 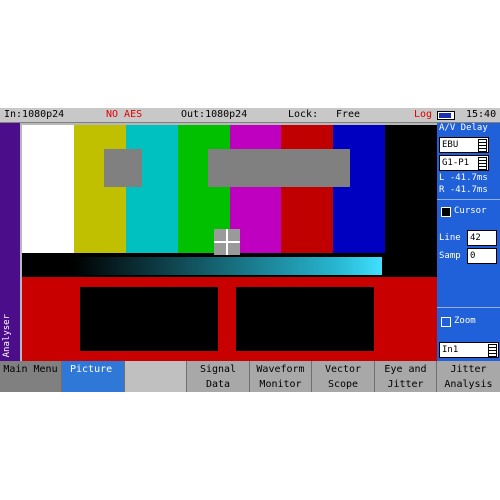 I want to click on zoom-value: In1, so click(x=450, y=350).